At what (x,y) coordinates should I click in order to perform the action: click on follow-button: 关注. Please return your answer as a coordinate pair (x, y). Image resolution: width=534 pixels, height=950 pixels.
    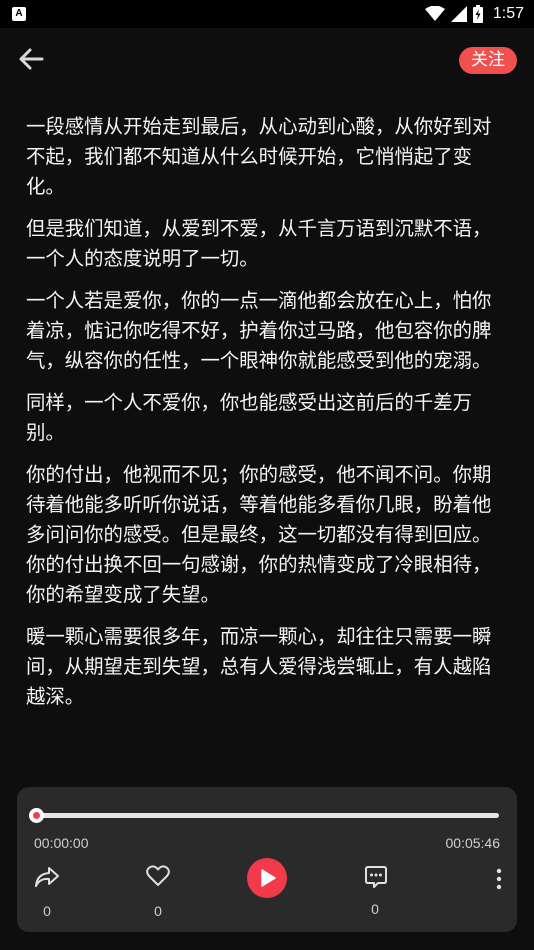
    Looking at the image, I should click on (488, 60).